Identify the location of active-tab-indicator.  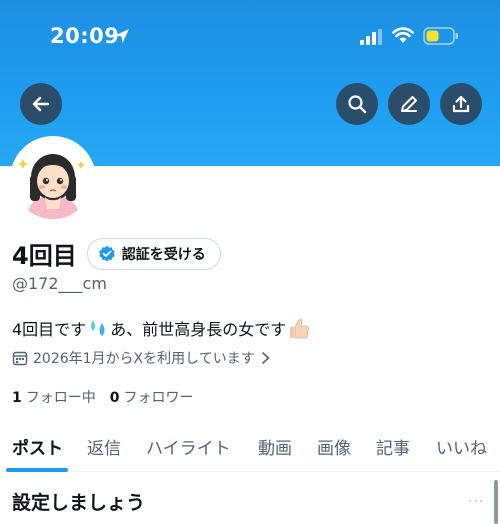
(37, 470).